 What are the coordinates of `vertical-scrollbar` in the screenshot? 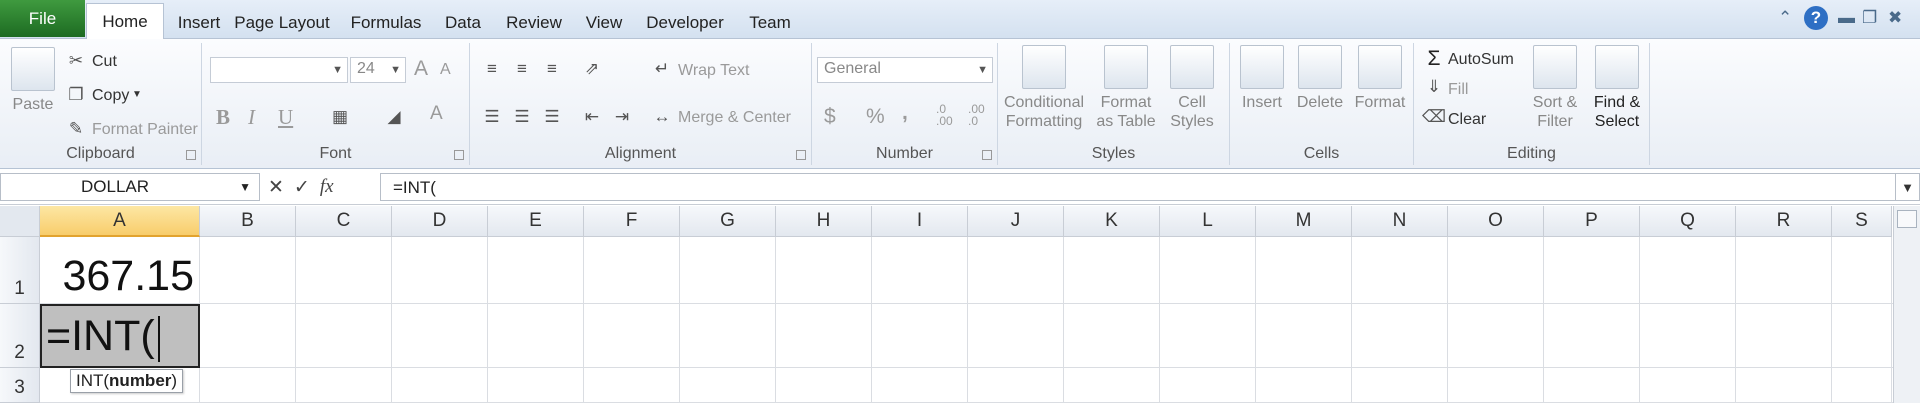 It's located at (1906, 304).